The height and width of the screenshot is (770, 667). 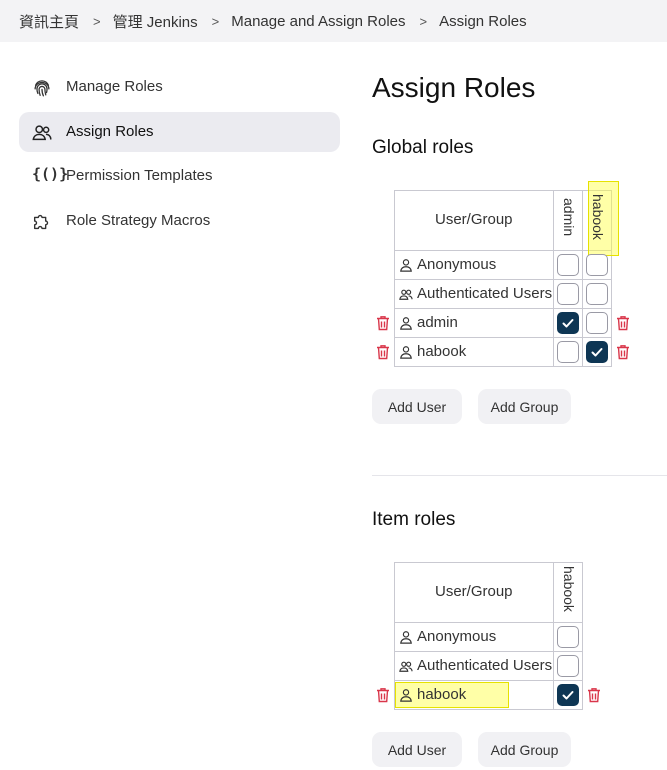 I want to click on sidebar-item-label: Assign Roles, so click(x=110, y=131).